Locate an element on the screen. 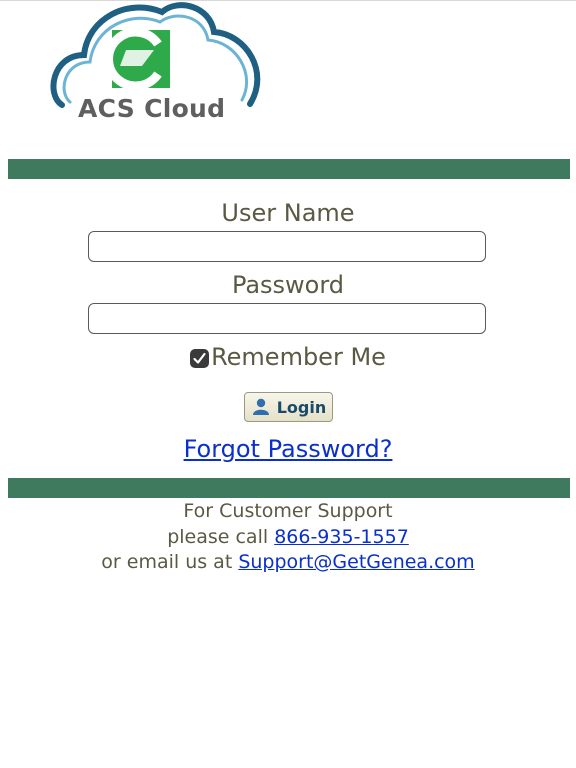 This screenshot has height=768, width=576. footer-band is located at coordinates (289, 488).